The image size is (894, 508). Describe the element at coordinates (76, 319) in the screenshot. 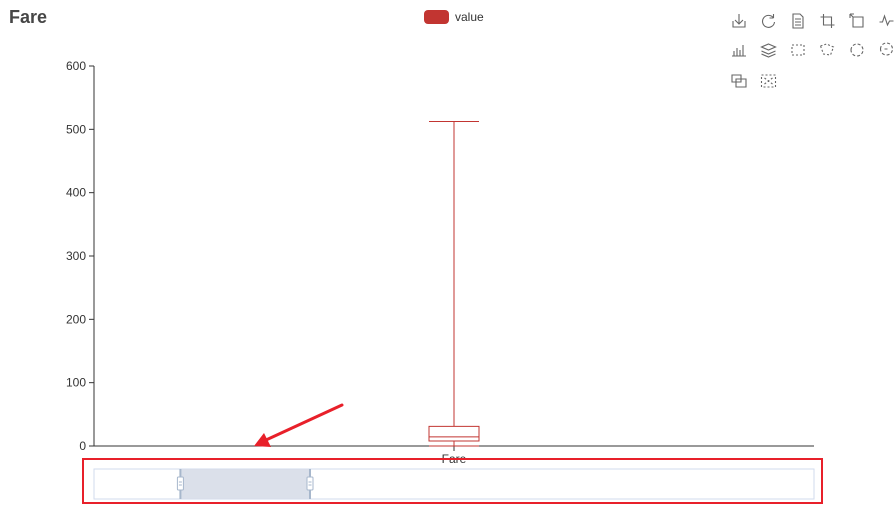

I see `y-tick-label: 200` at that location.